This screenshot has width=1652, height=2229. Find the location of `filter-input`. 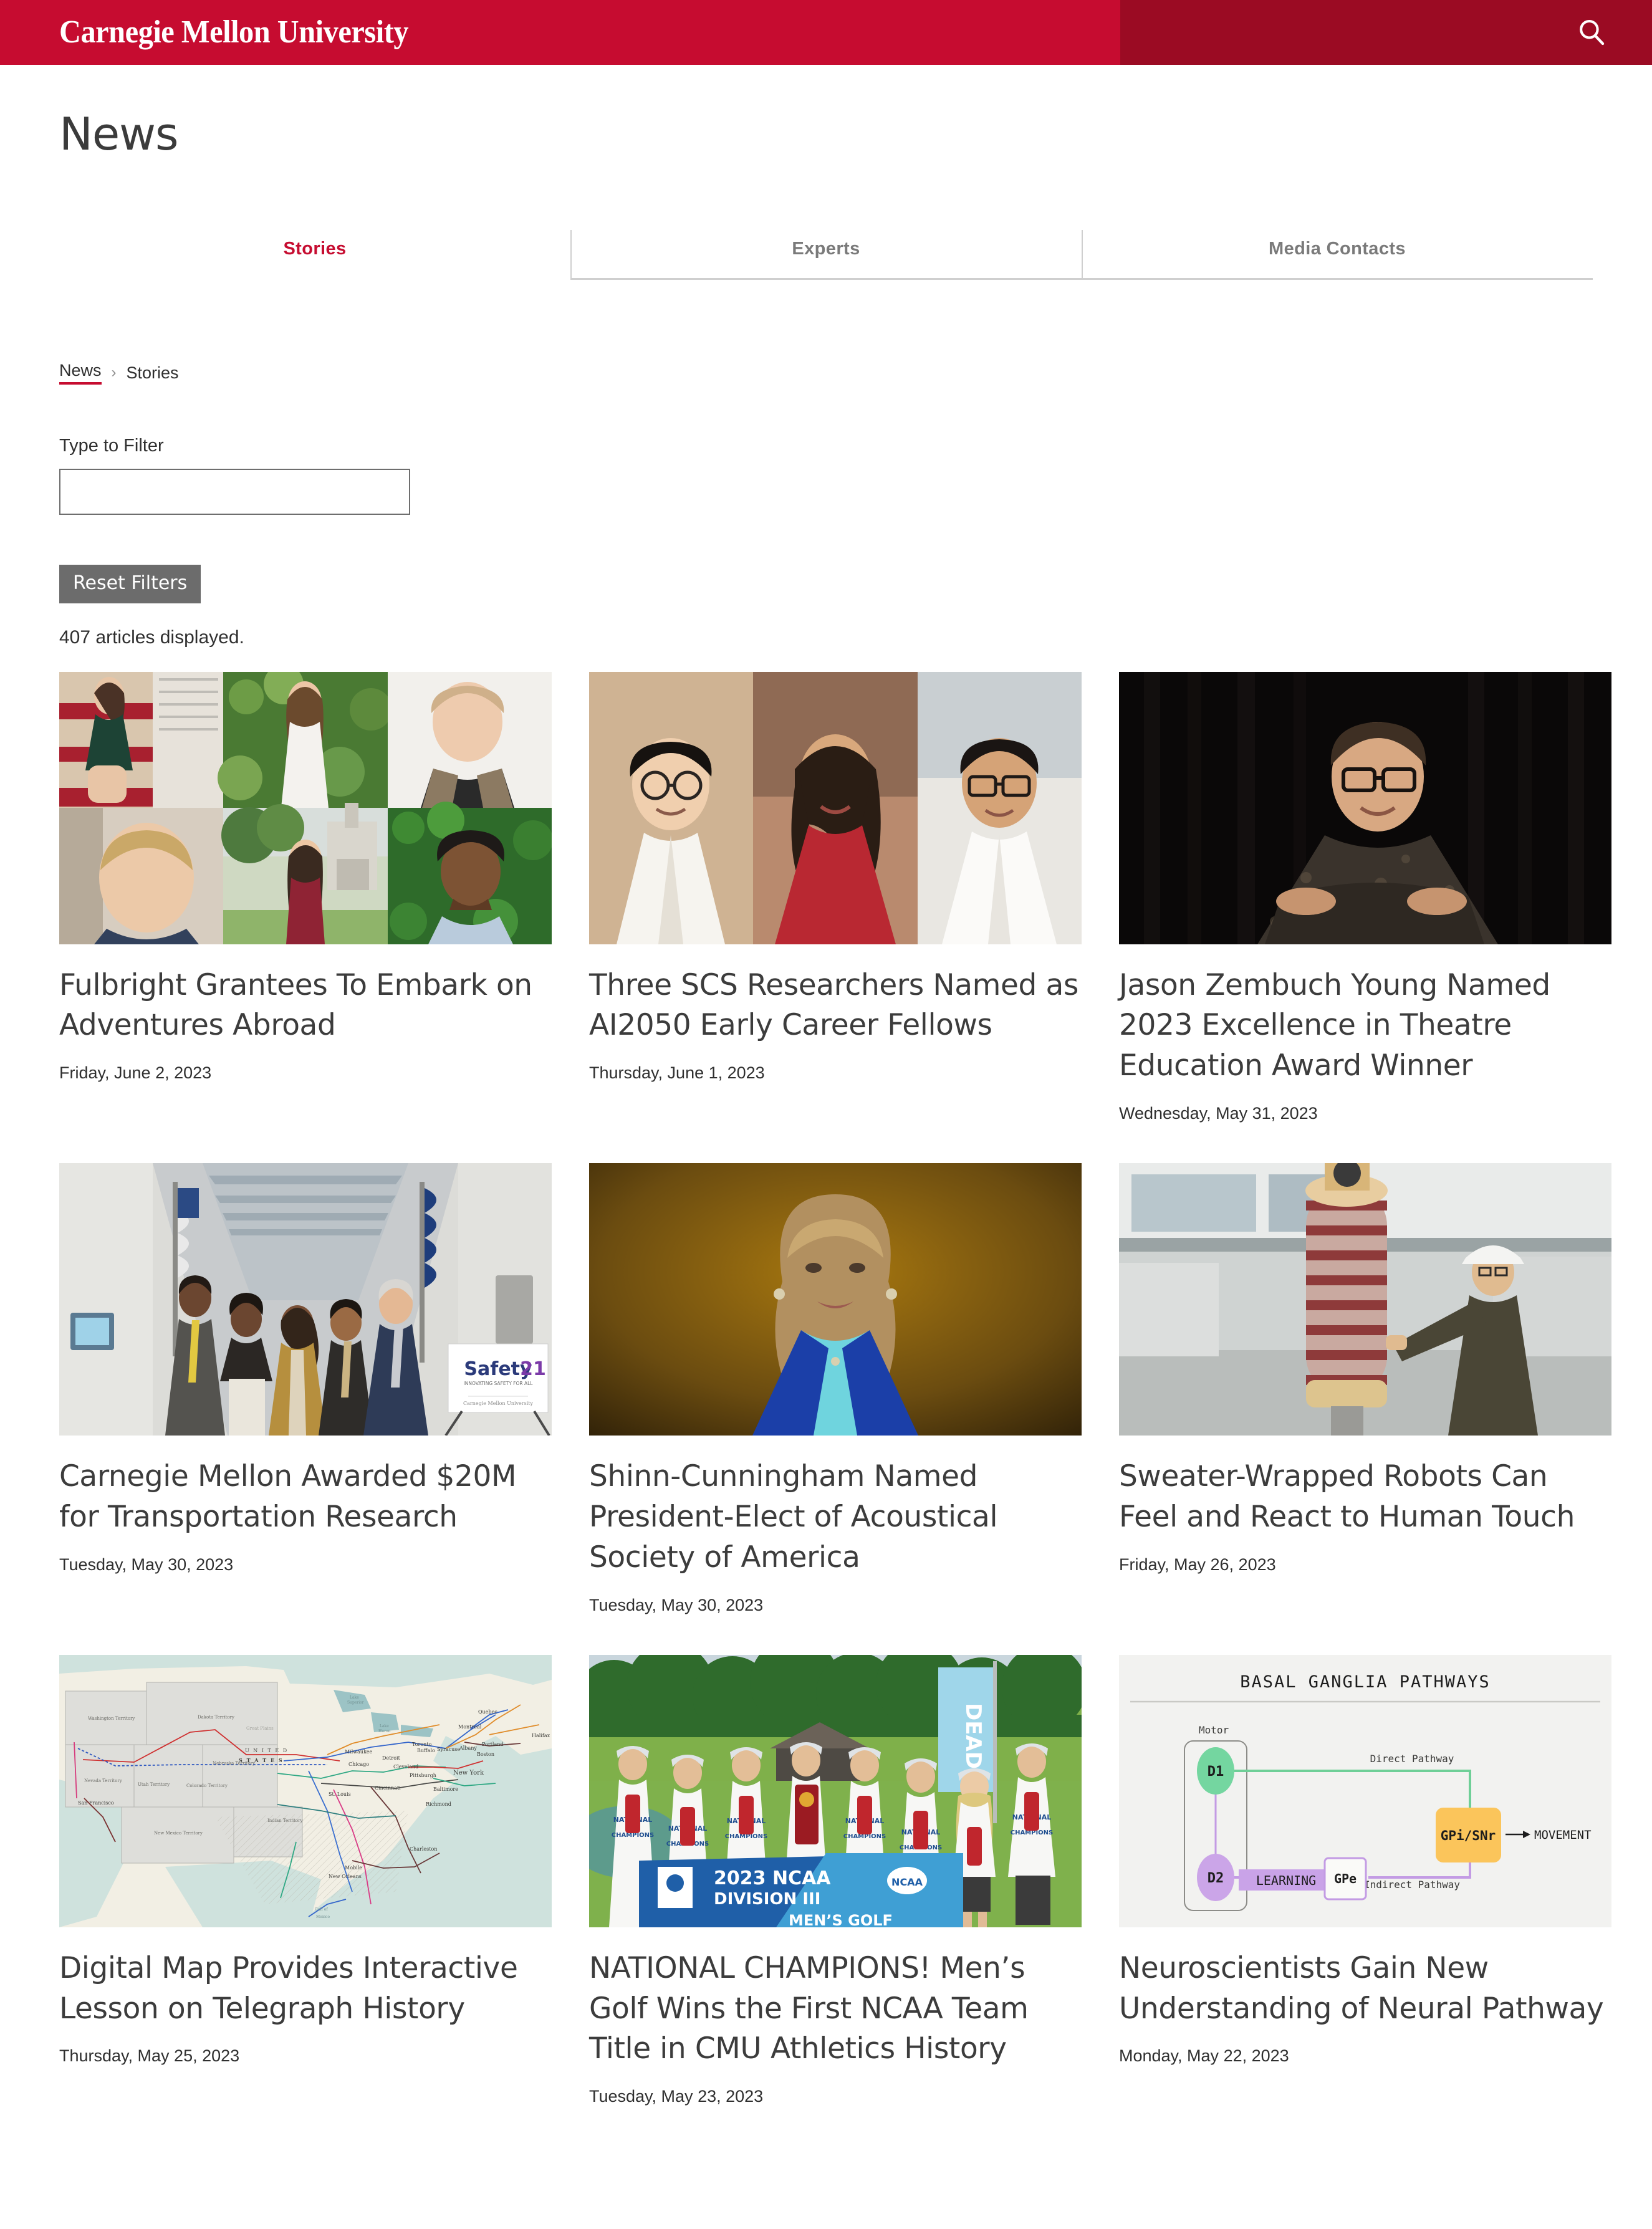

filter-input is located at coordinates (234, 492).